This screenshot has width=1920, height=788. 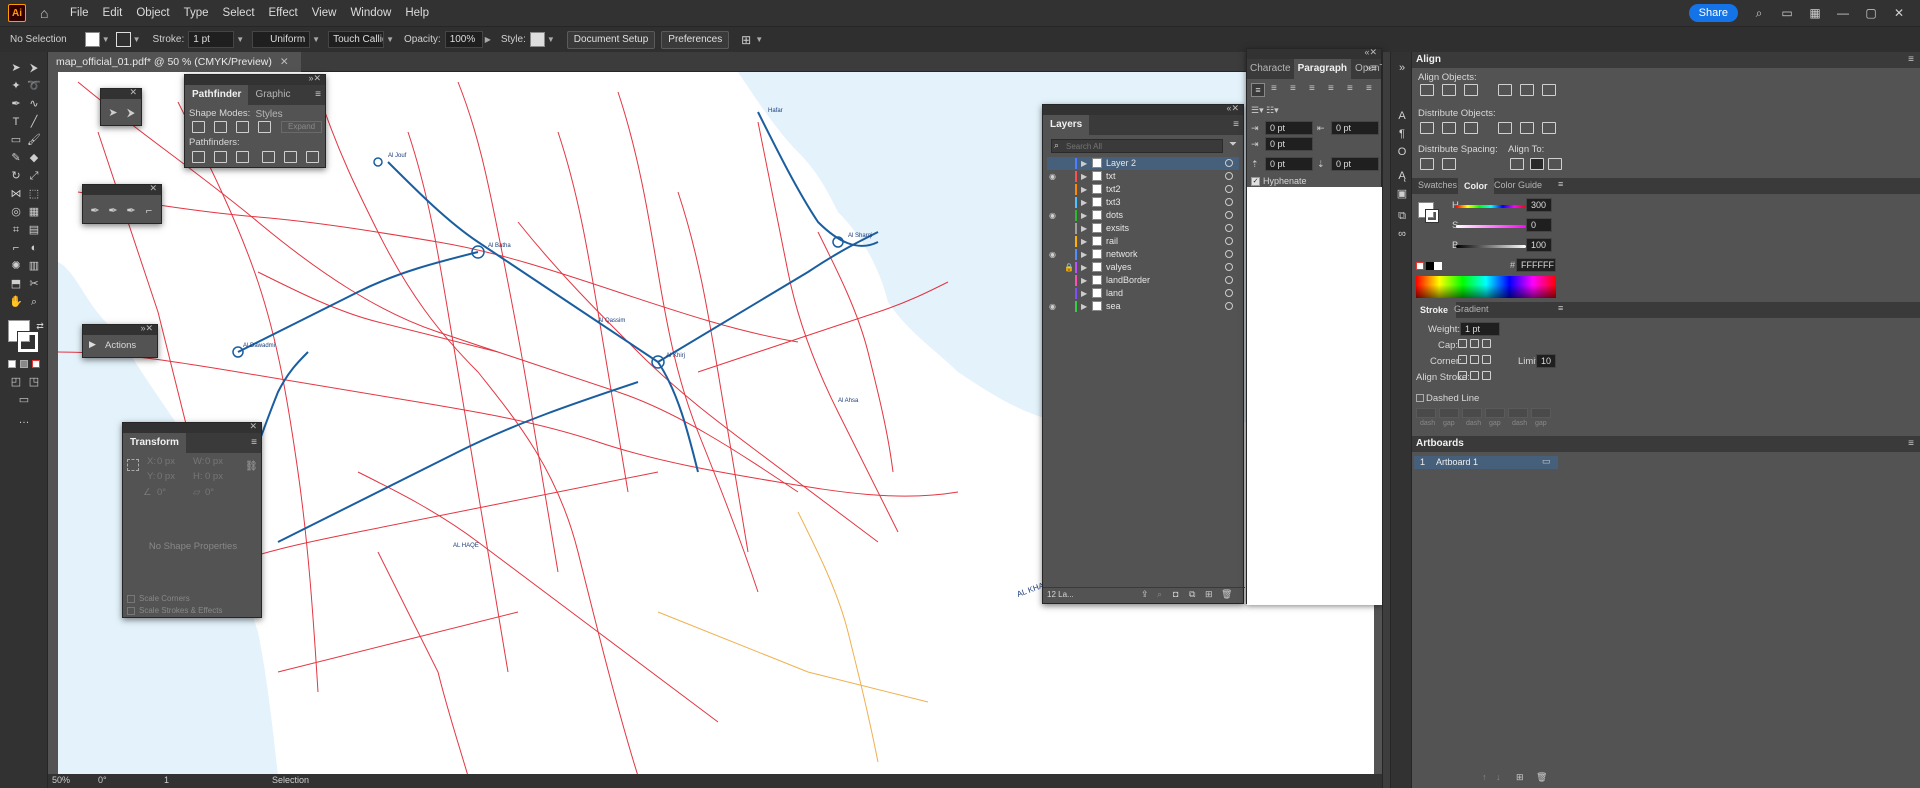 What do you see at coordinates (34, 104) in the screenshot?
I see `curvature-icon: ∿` at bounding box center [34, 104].